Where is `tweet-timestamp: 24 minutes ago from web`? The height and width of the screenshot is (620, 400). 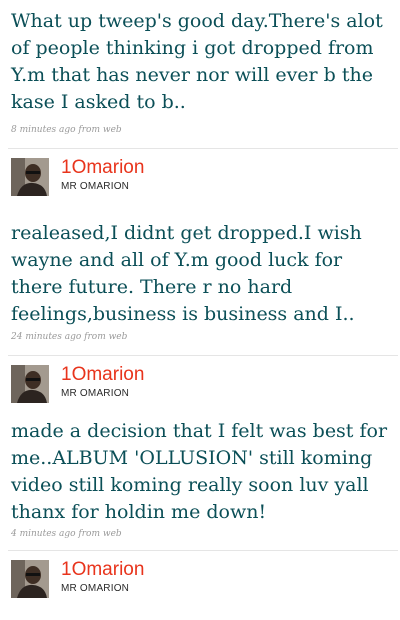 tweet-timestamp: 24 minutes ago from web is located at coordinates (69, 337).